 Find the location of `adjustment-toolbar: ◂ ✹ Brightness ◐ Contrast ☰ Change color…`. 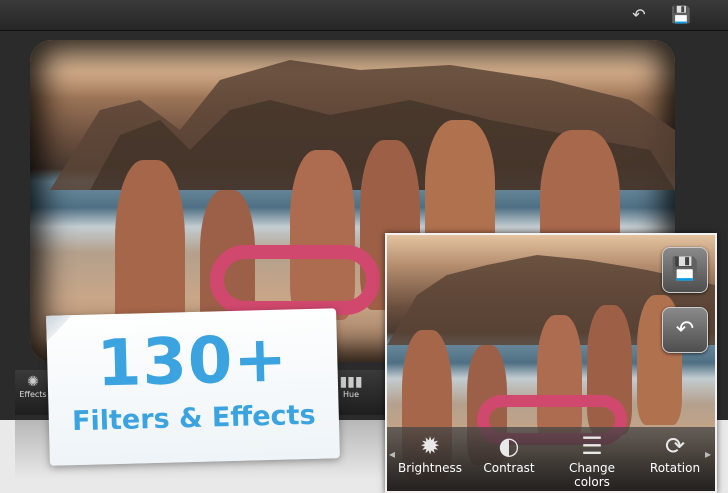

adjustment-toolbar: ◂ ✹ Brightness ◐ Contrast ☰ Change color… is located at coordinates (551, 459).